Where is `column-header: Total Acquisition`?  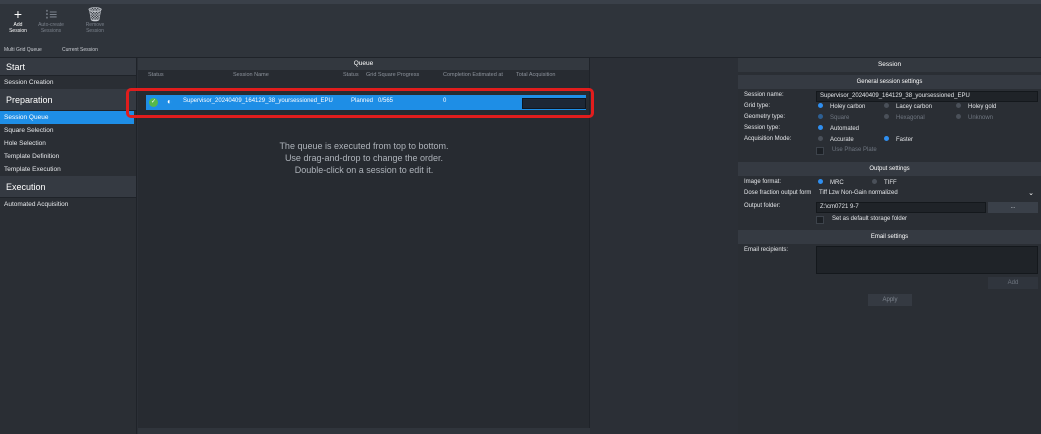 column-header: Total Acquisition is located at coordinates (535, 75).